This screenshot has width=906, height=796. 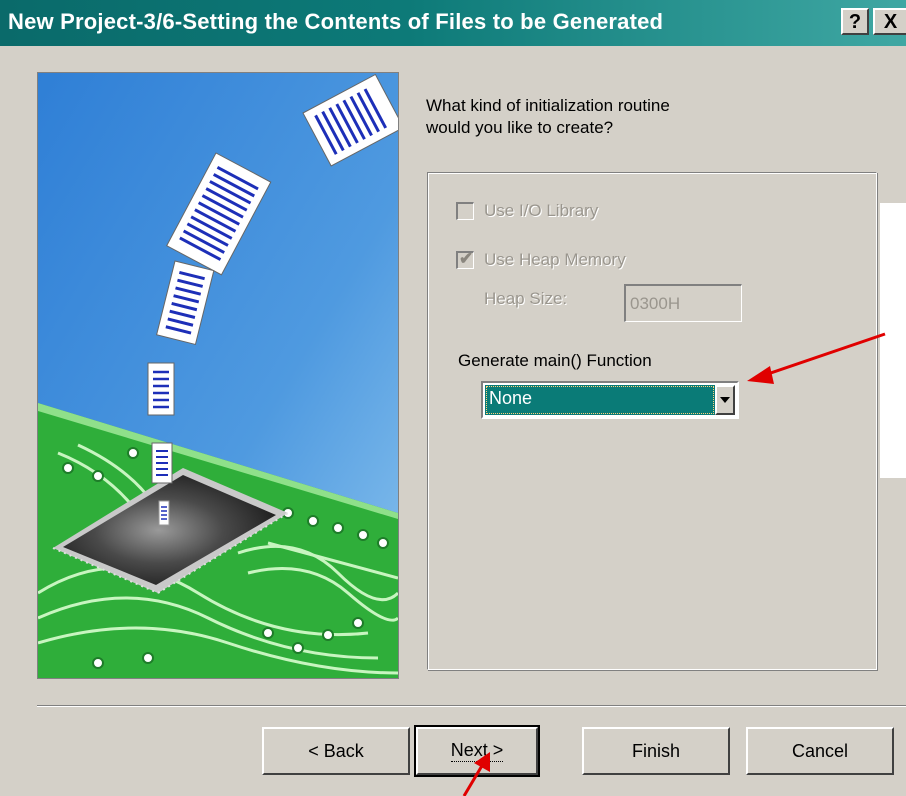 I want to click on help-button: ?, so click(x=855, y=21).